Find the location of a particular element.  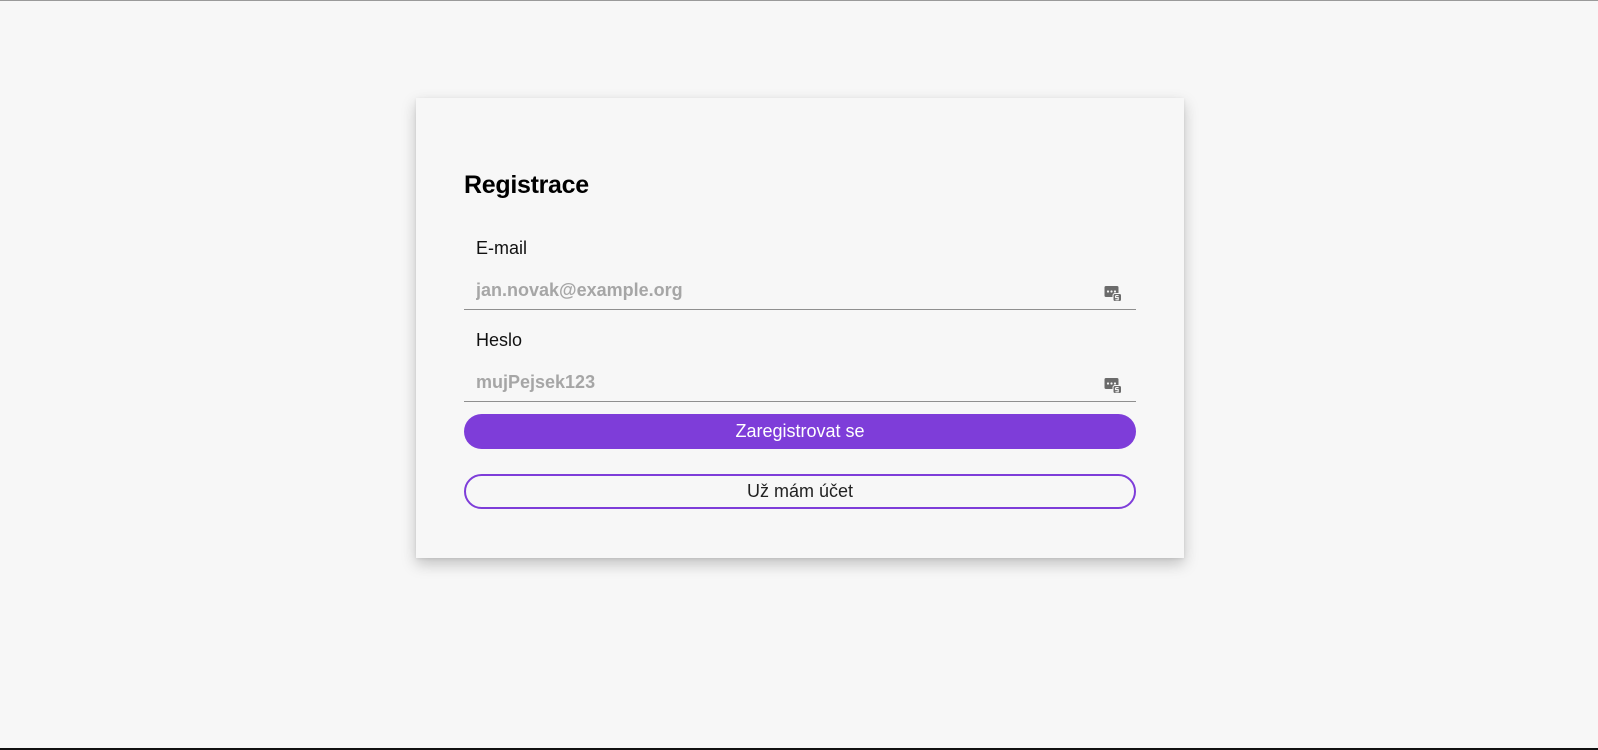

email-field is located at coordinates (800, 291).